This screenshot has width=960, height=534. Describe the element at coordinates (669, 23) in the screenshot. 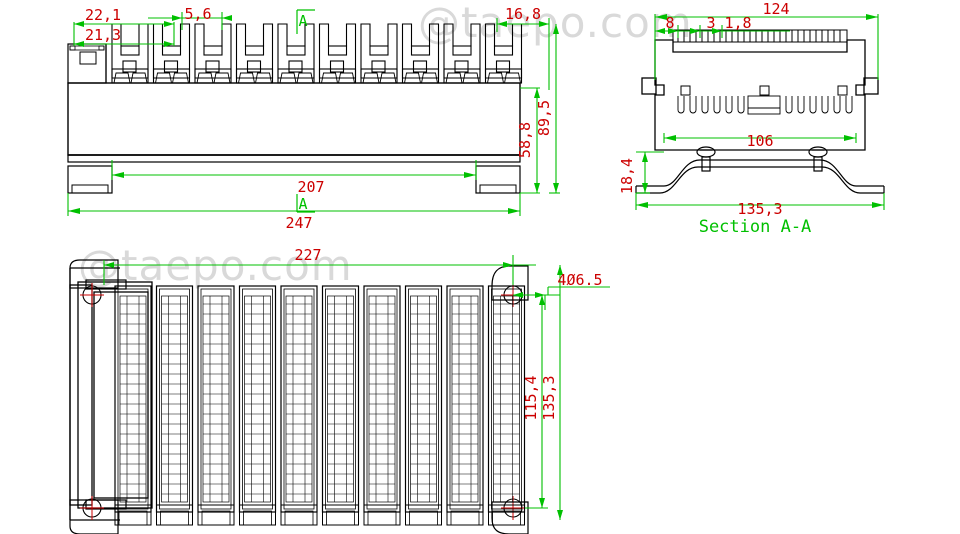

I see `dim-8: 8` at that location.